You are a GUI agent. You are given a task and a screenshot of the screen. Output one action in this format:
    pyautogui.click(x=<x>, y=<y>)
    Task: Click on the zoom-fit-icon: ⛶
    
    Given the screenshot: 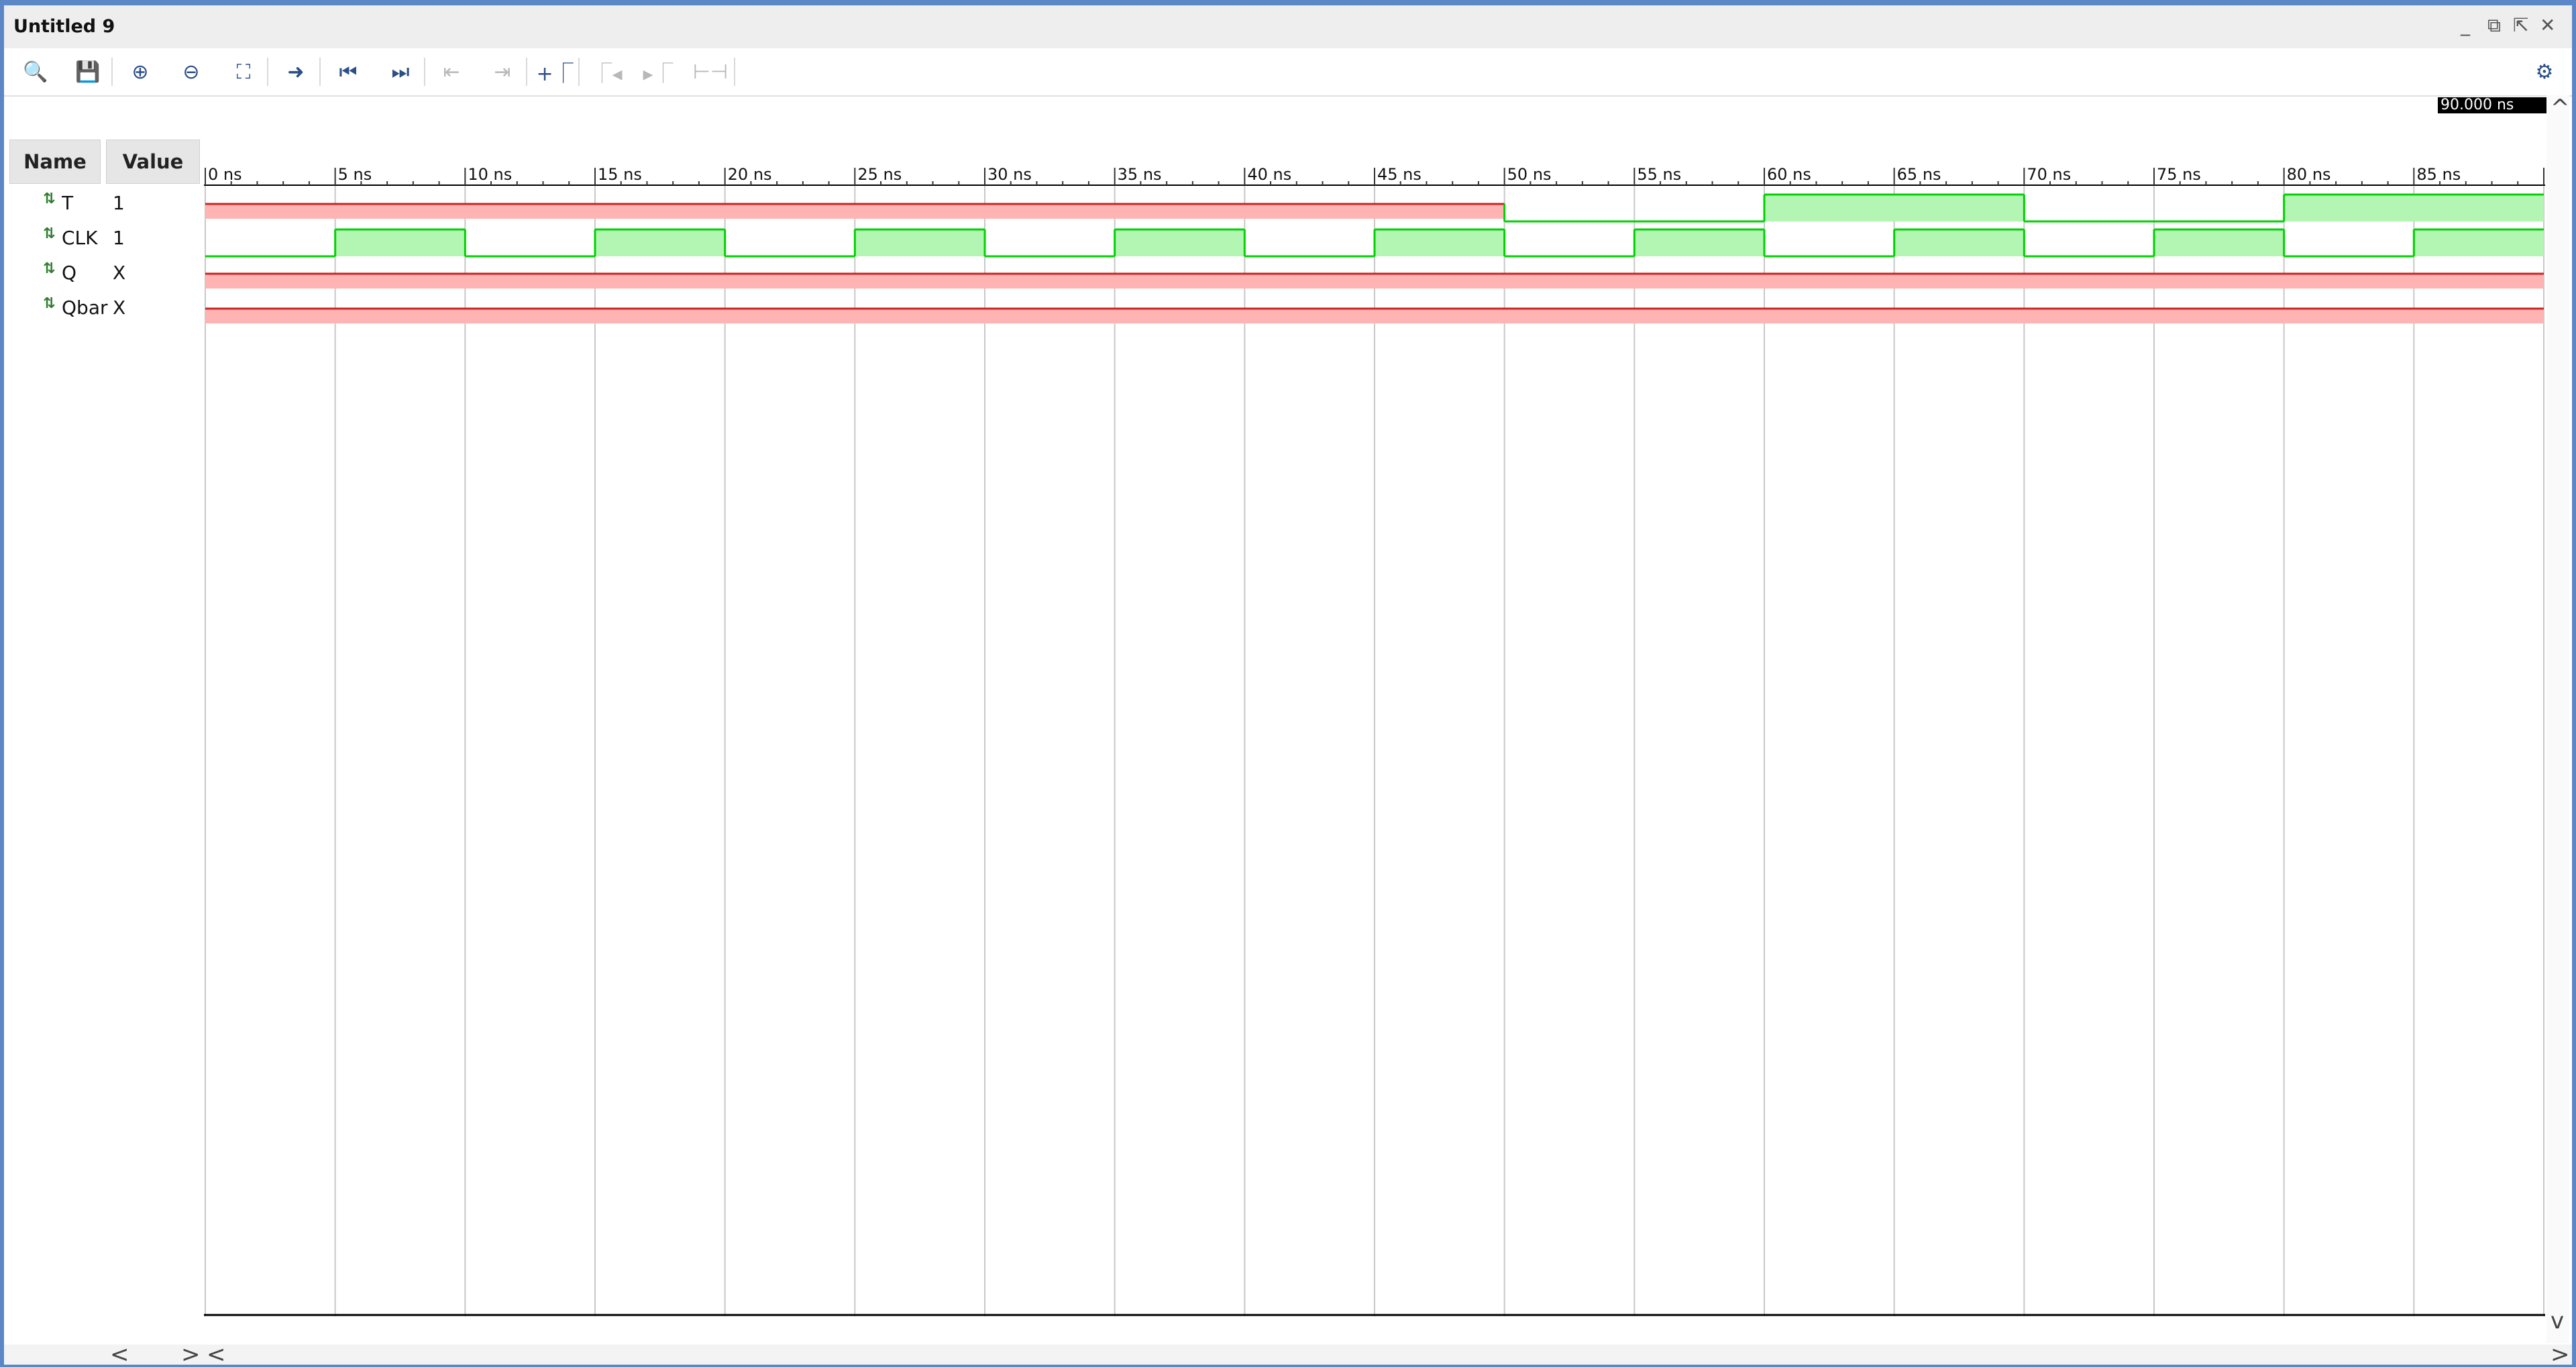 What is the action you would take?
    pyautogui.click(x=243, y=71)
    